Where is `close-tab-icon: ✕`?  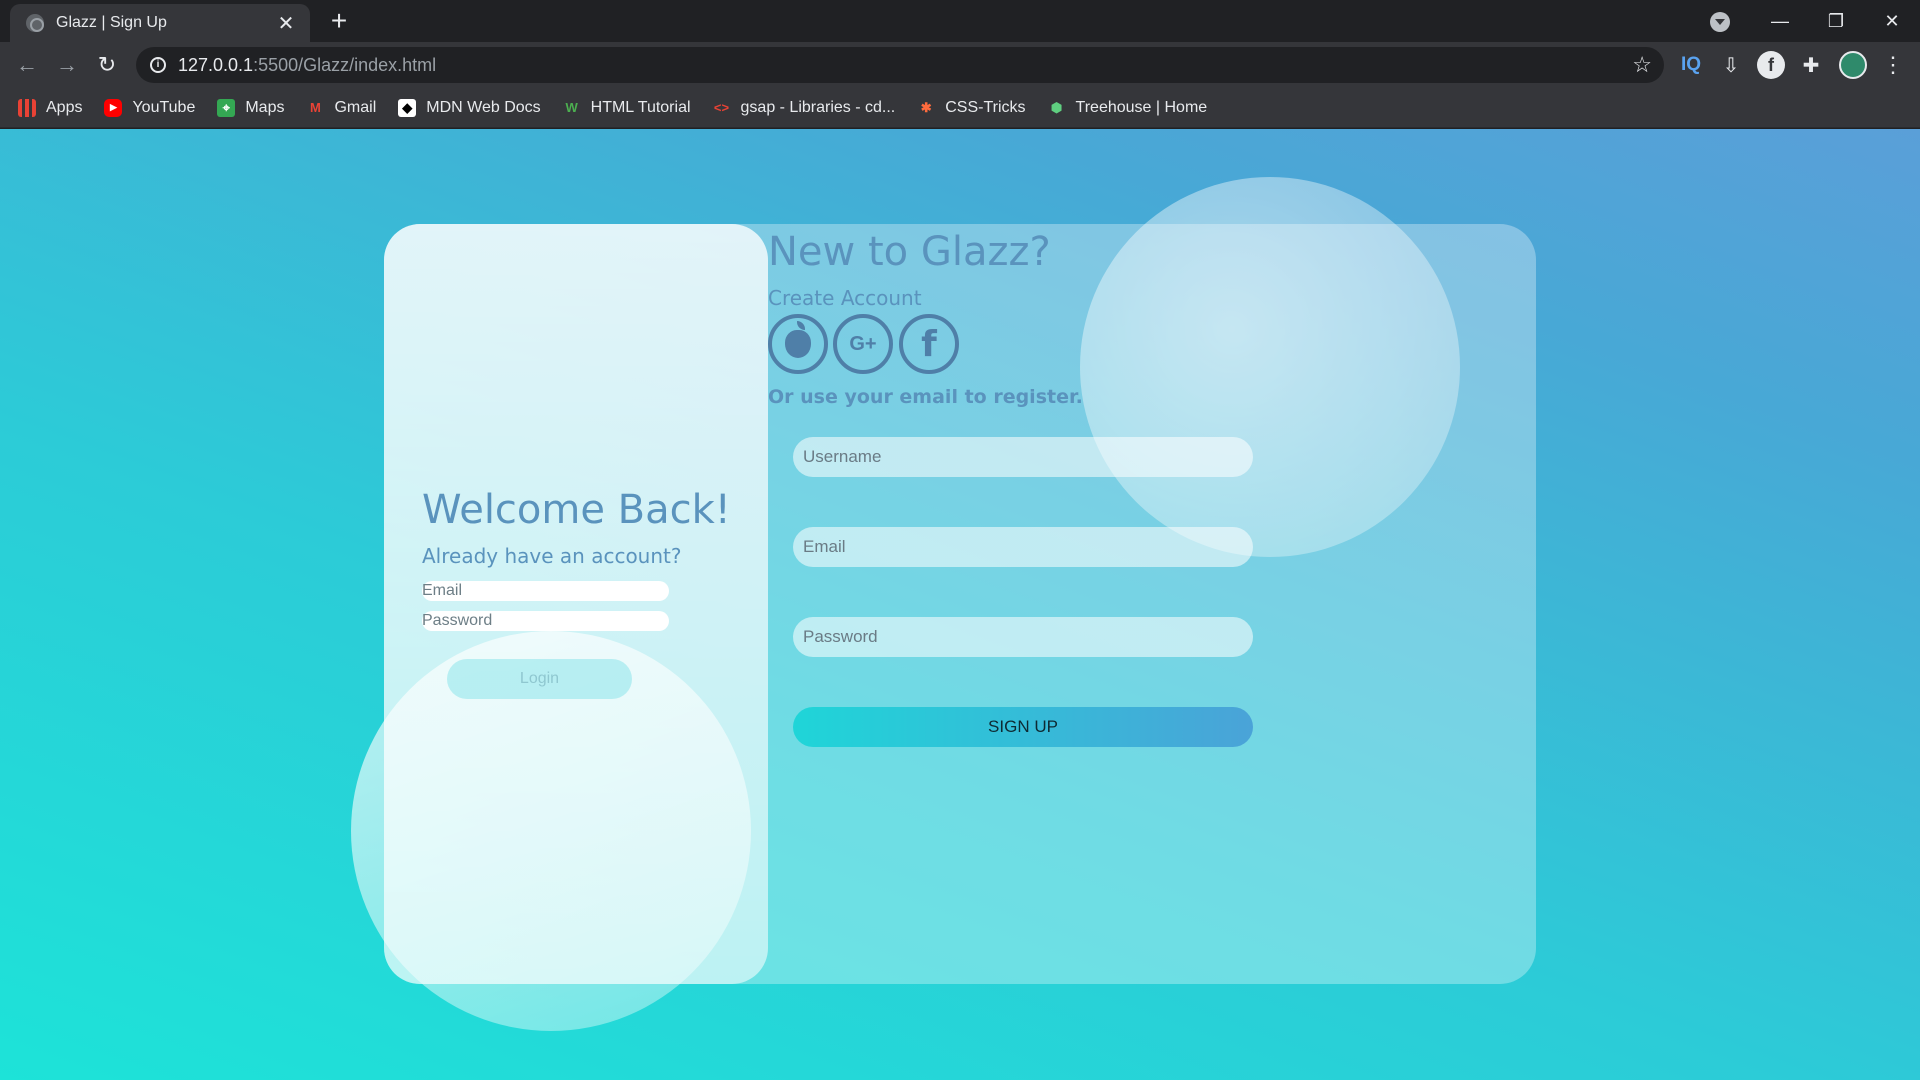
close-tab-icon: ✕ is located at coordinates (286, 23).